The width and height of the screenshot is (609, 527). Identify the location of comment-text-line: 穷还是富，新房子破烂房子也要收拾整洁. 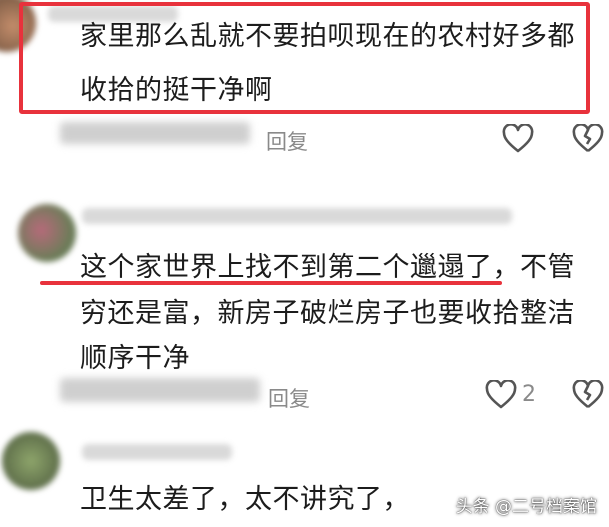
(327, 313).